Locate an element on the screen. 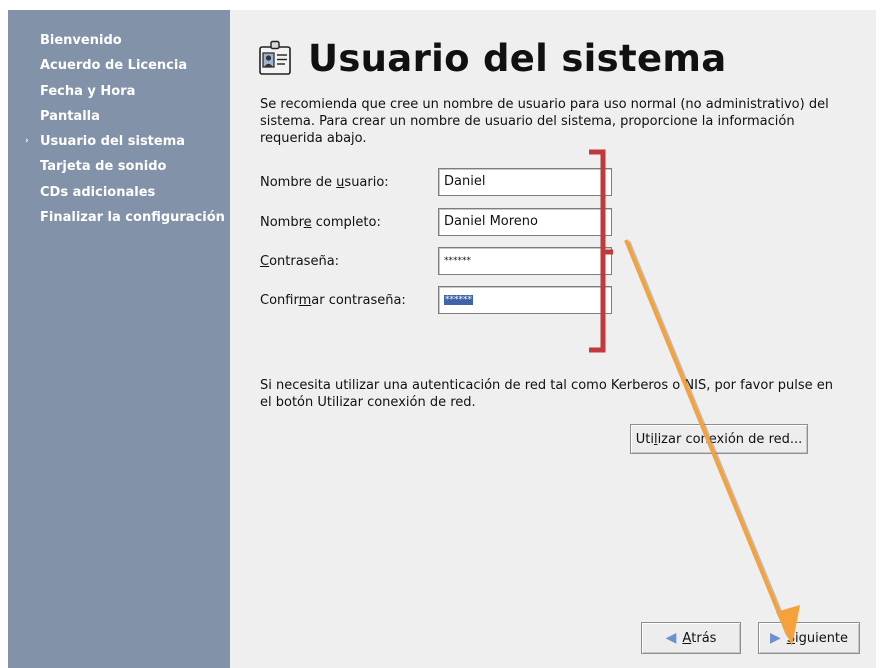 The image size is (884, 668). user-badge-icon is located at coordinates (275, 57).